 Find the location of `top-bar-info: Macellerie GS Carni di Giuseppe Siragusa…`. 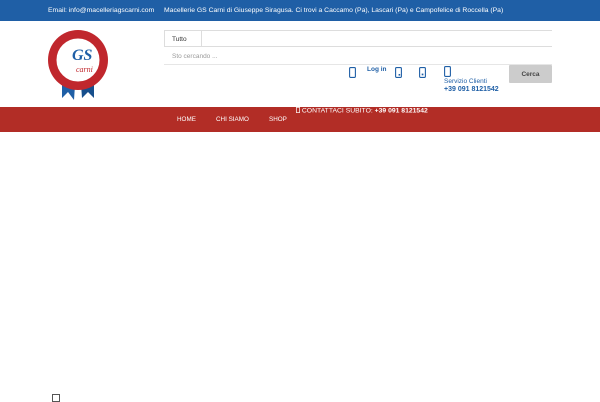

top-bar-info: Macellerie GS Carni di Giuseppe Siragusa… is located at coordinates (334, 10).